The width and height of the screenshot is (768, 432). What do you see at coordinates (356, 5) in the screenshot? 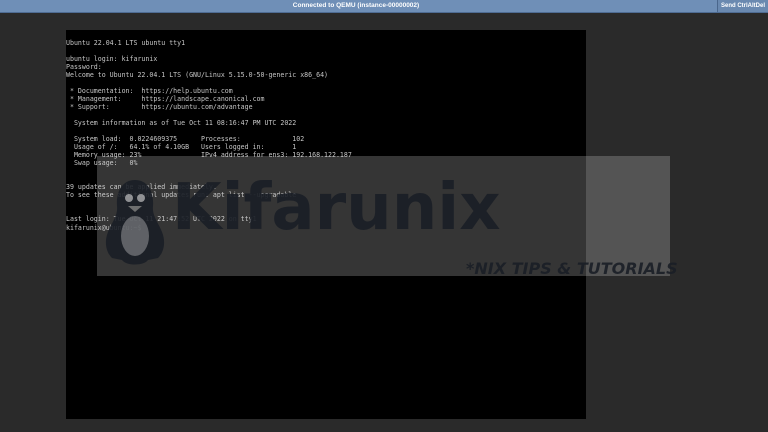
I see `connection-status: Connected to QEMU (instance-00000002)` at bounding box center [356, 5].